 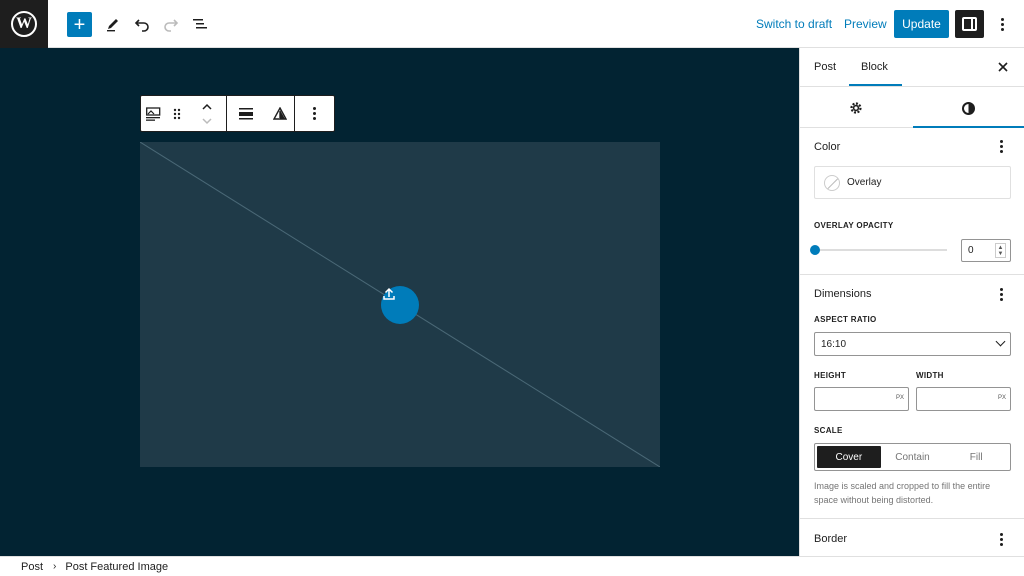 What do you see at coordinates (512, 566) in the screenshot?
I see `breadcrumb: Post › Post Featured Image` at bounding box center [512, 566].